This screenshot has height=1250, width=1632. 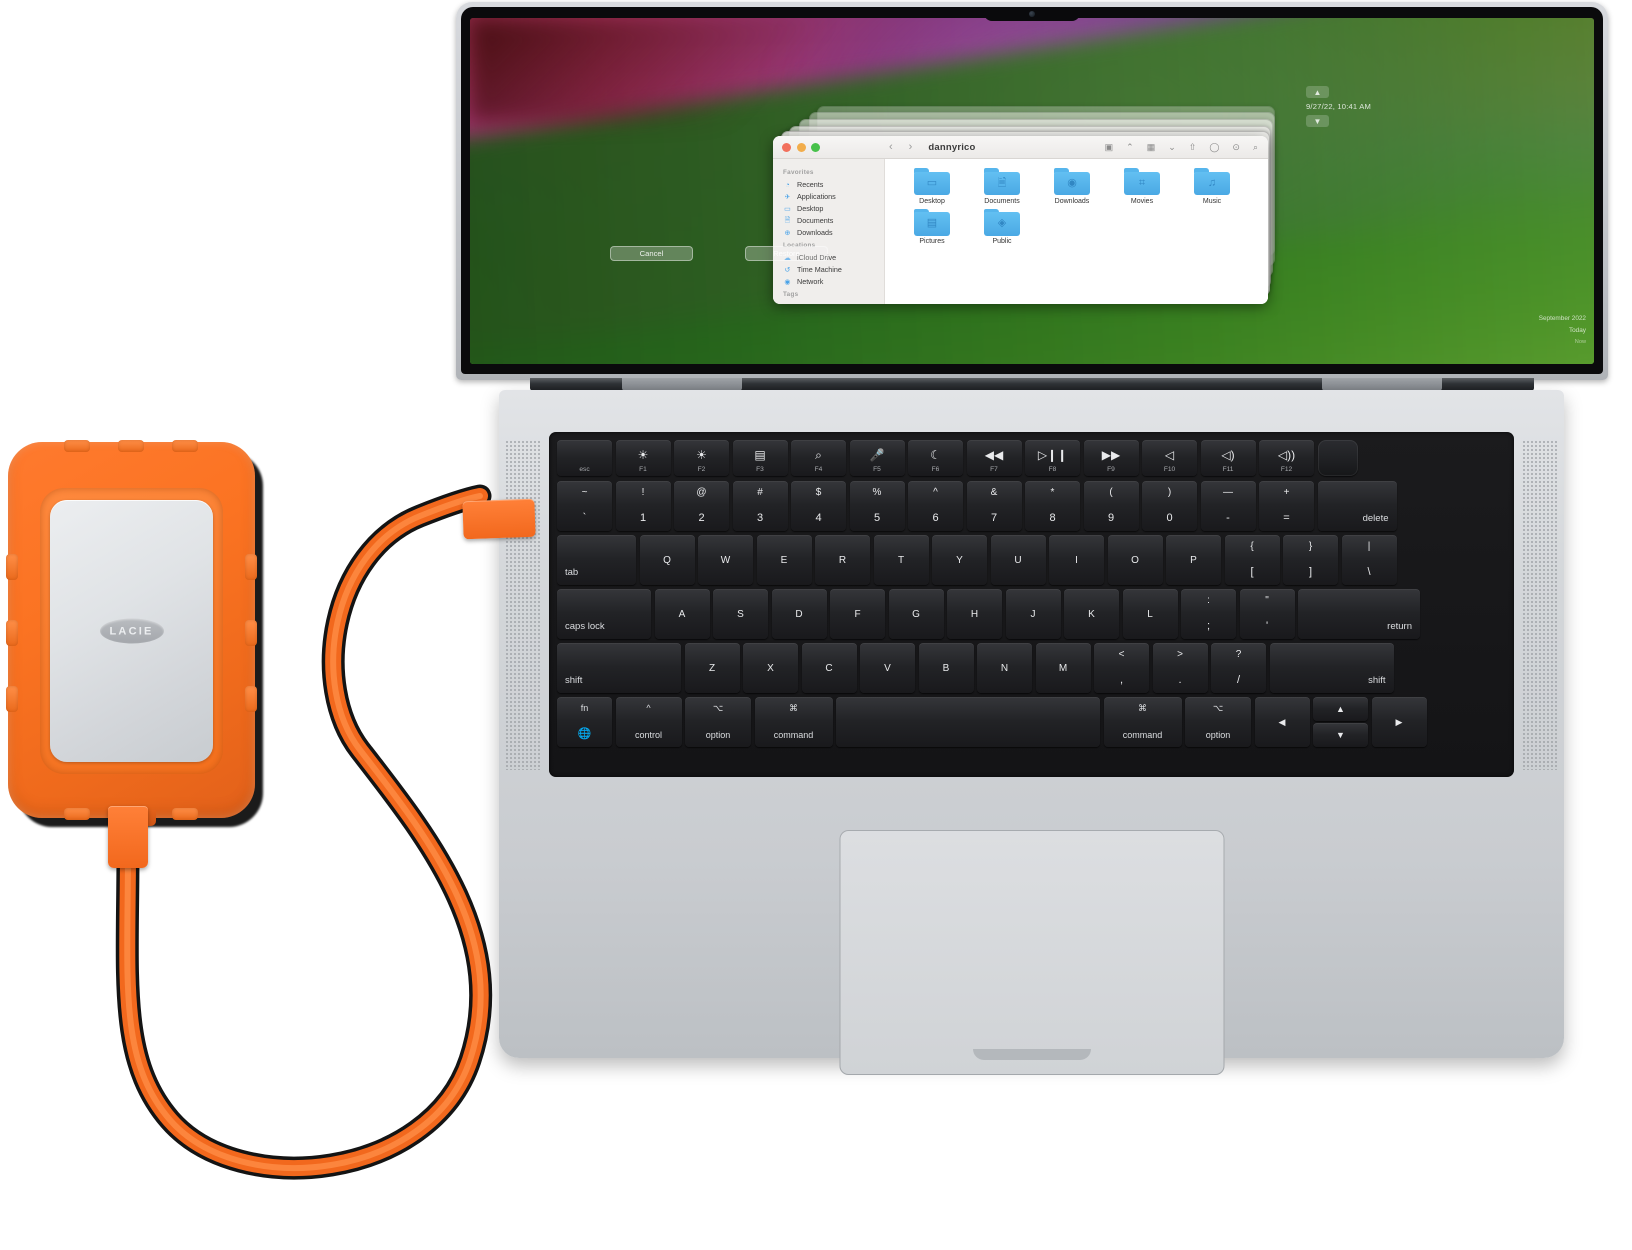 What do you see at coordinates (1130, 147) in the screenshot?
I see `sort-chevron-icon: ⌃` at bounding box center [1130, 147].